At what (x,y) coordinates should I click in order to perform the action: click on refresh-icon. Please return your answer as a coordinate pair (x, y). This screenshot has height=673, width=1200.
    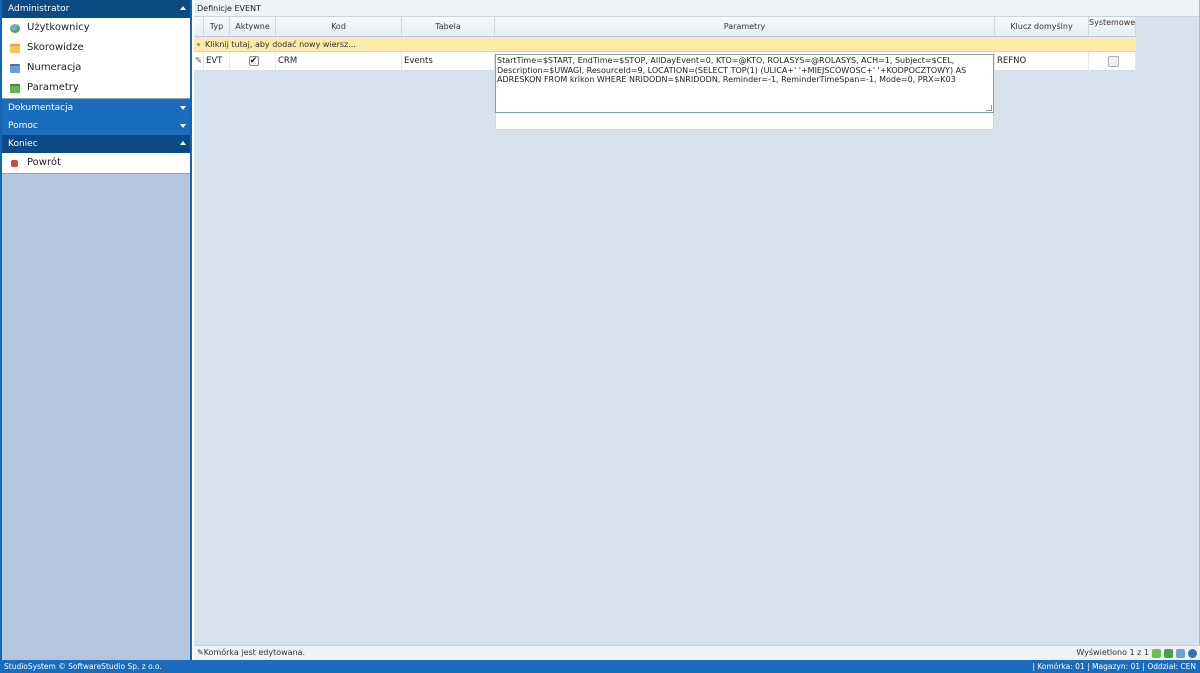
    Looking at the image, I should click on (1156, 653).